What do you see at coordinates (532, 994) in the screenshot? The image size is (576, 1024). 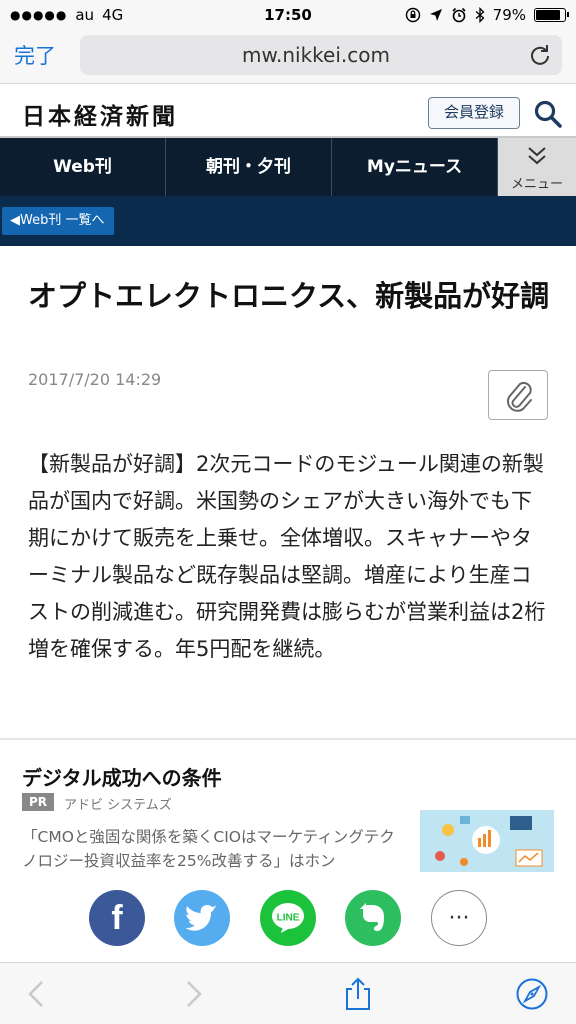 I see `compass-icon` at bounding box center [532, 994].